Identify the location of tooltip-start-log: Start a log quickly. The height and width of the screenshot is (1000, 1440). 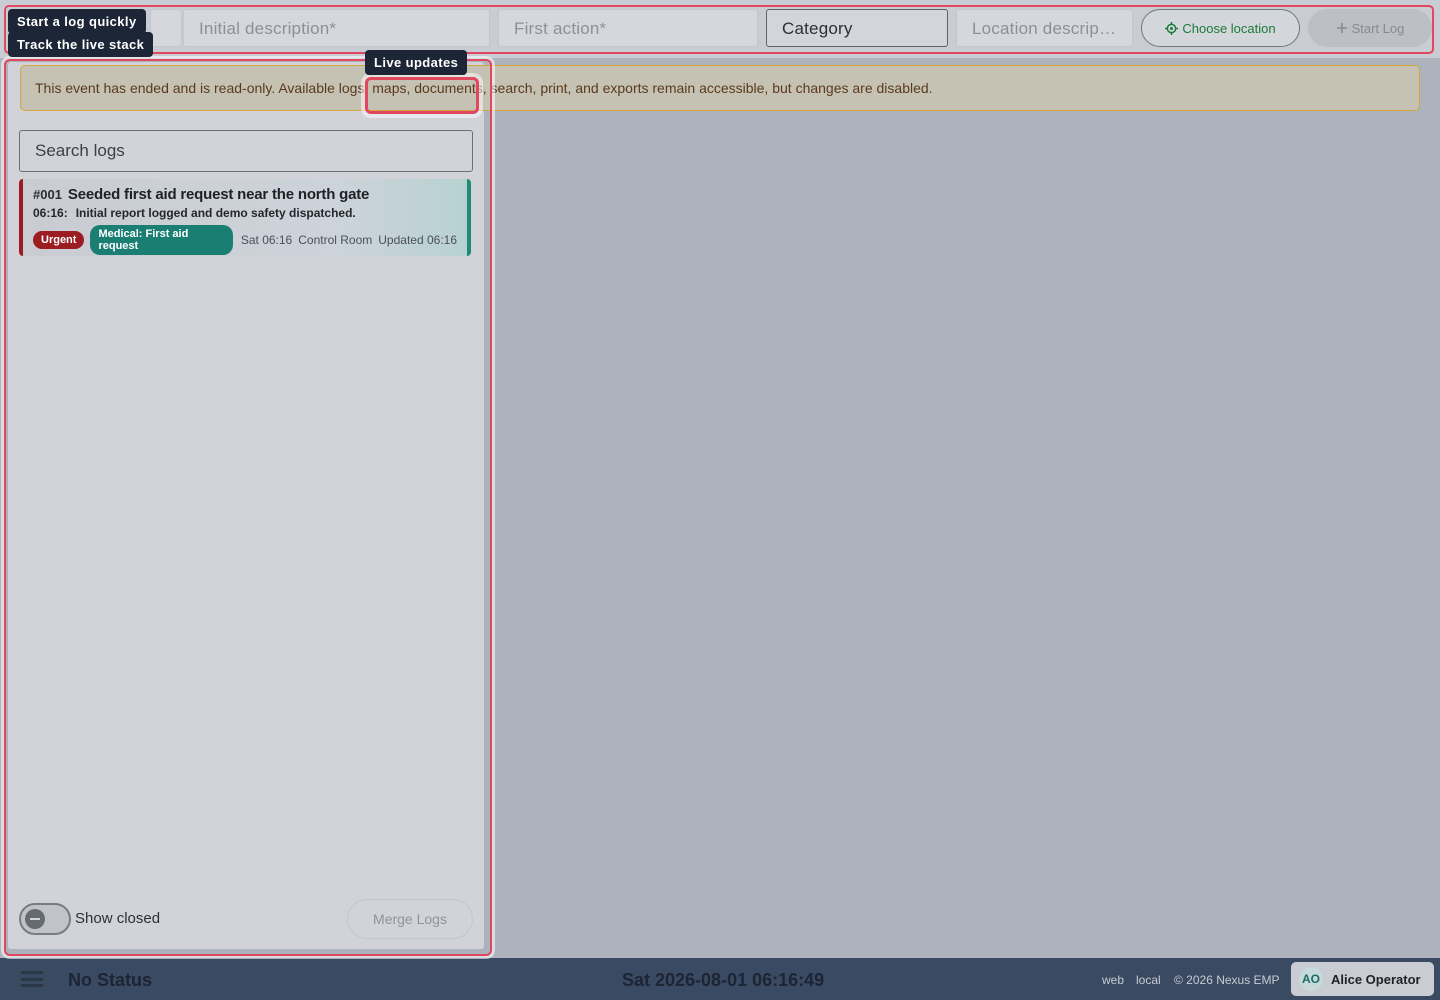
(77, 21).